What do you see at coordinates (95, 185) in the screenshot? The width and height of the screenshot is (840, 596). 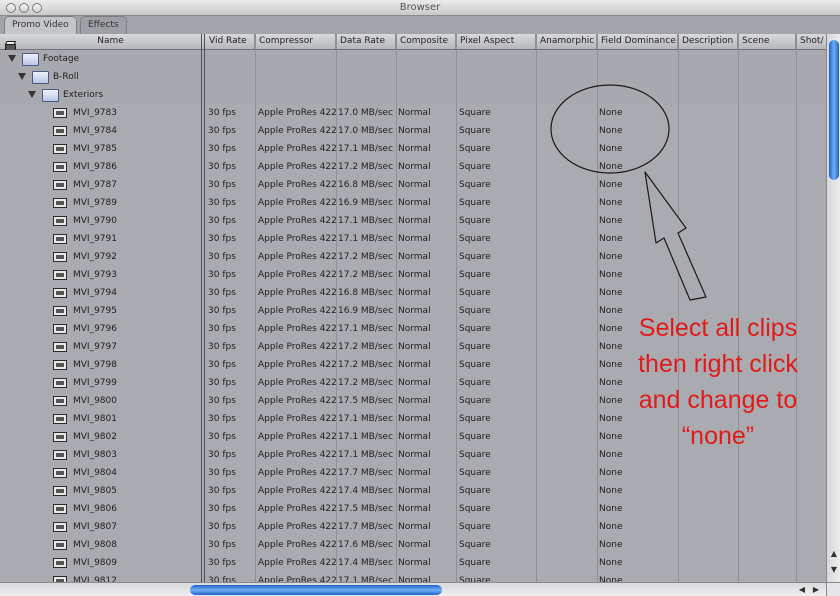 I see `clip-name: MVI_9787` at bounding box center [95, 185].